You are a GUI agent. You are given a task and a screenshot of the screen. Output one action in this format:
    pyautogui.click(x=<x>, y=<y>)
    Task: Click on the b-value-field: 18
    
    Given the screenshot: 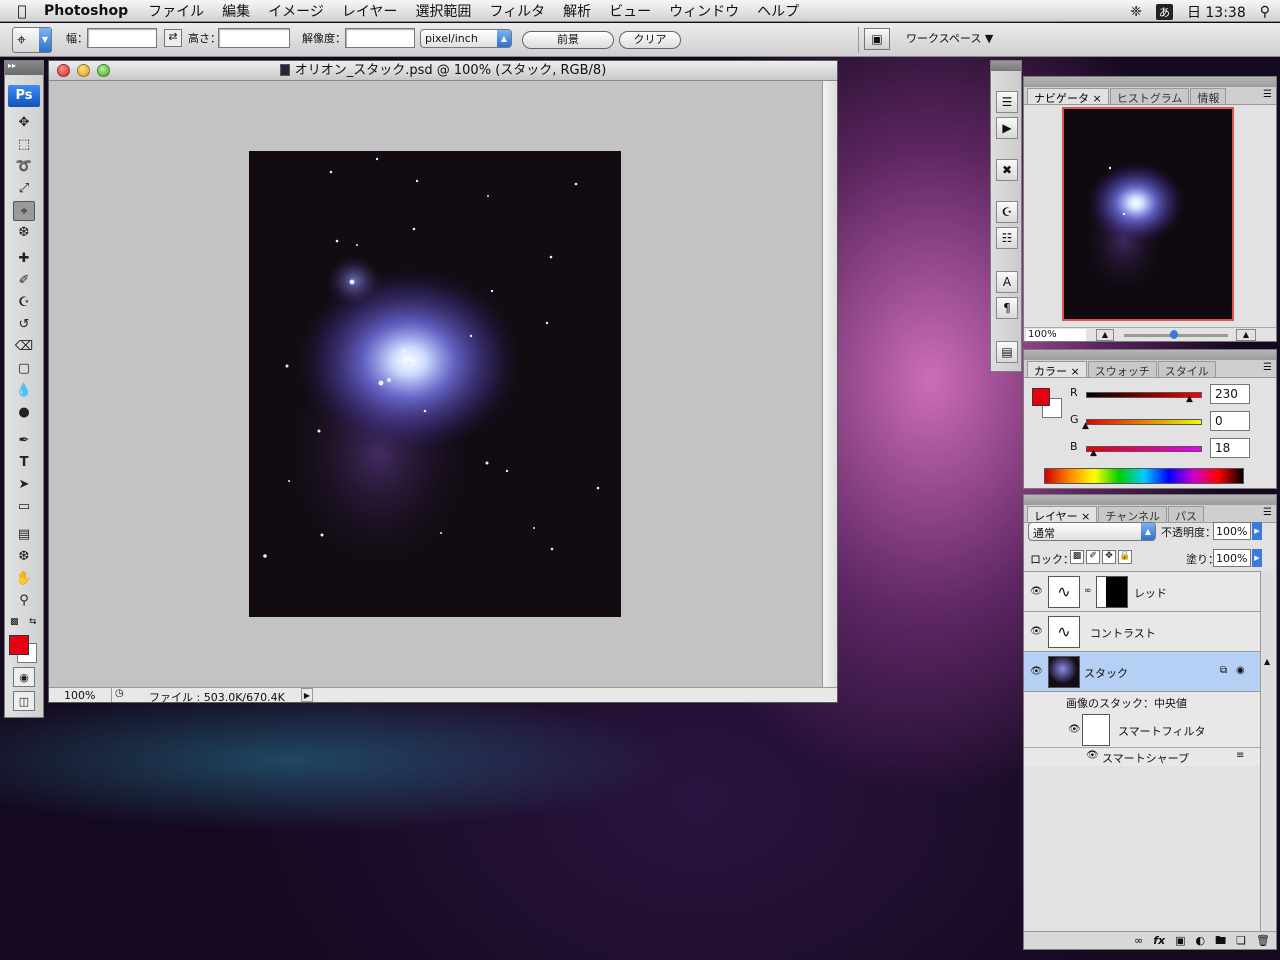 What is the action you would take?
    pyautogui.click(x=1230, y=448)
    